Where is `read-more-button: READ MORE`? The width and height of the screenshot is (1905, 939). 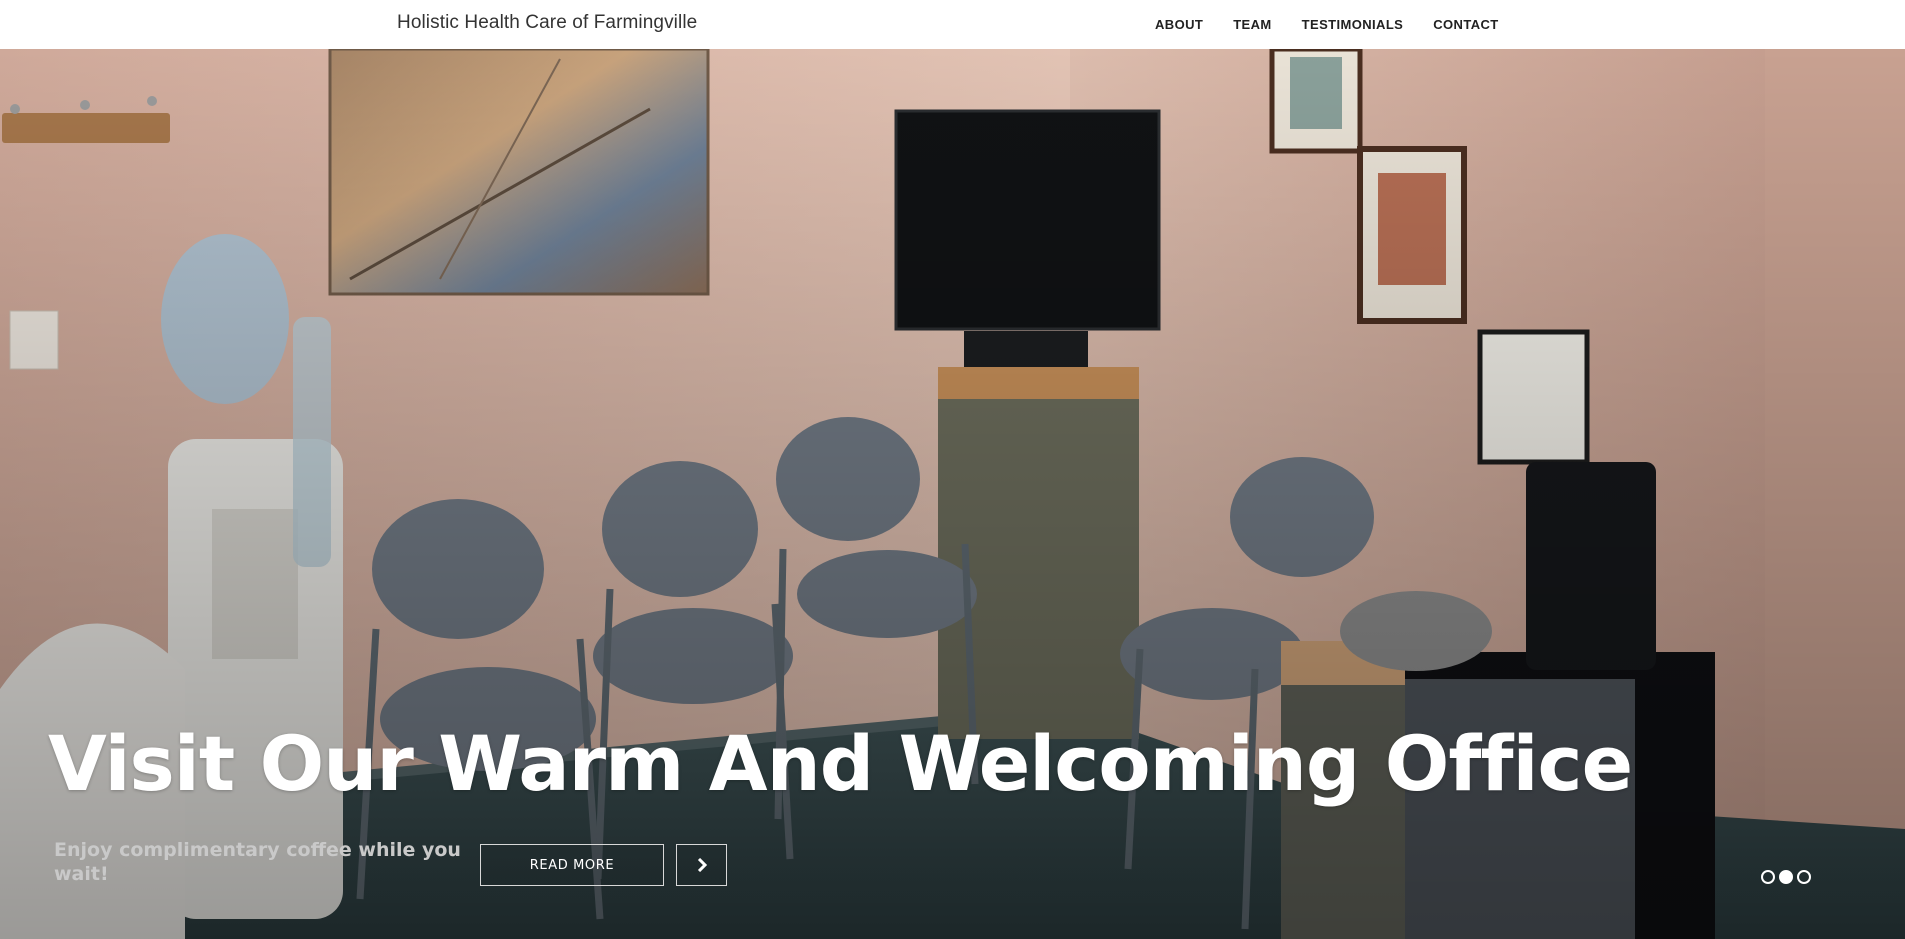
read-more-button: READ MORE is located at coordinates (572, 865).